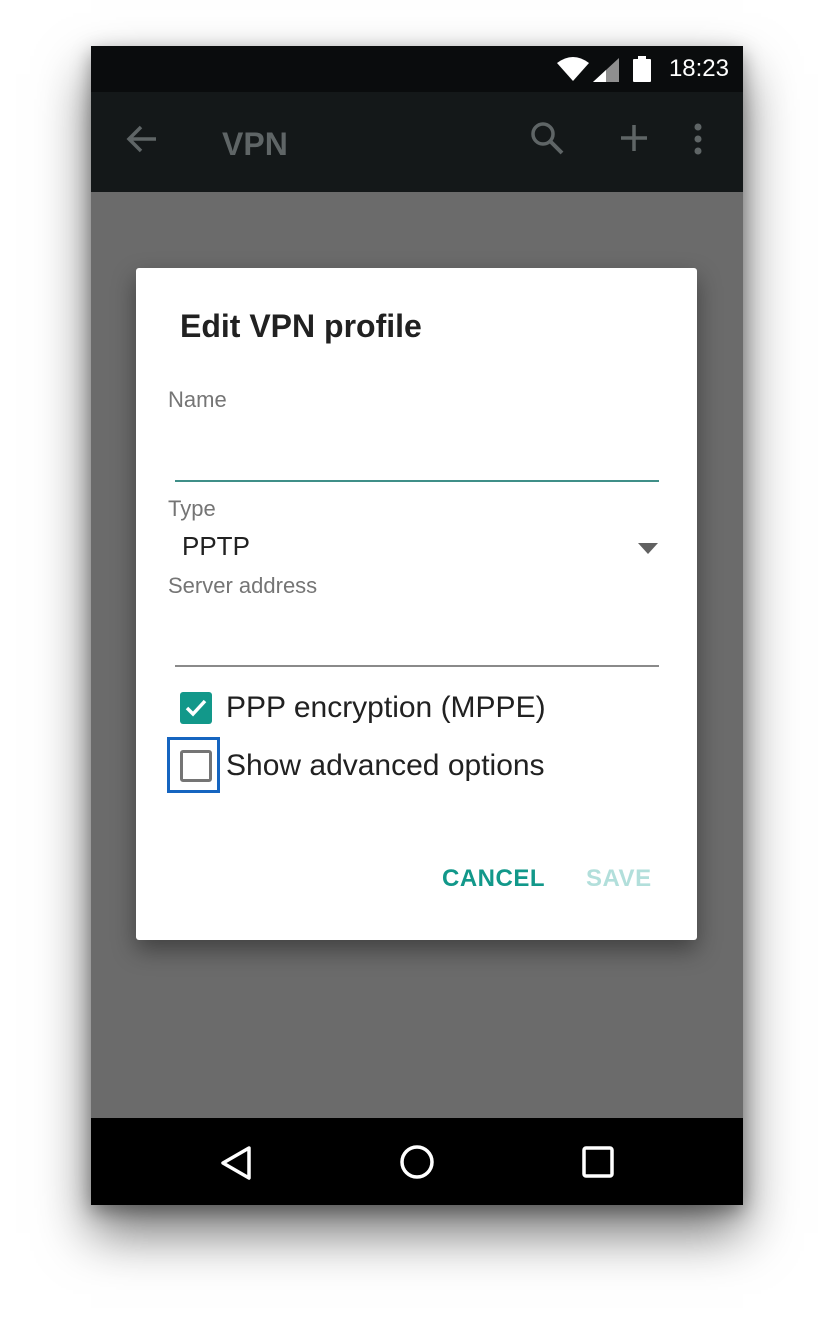 The image size is (834, 1341). What do you see at coordinates (417, 458) in the screenshot?
I see `name-input` at bounding box center [417, 458].